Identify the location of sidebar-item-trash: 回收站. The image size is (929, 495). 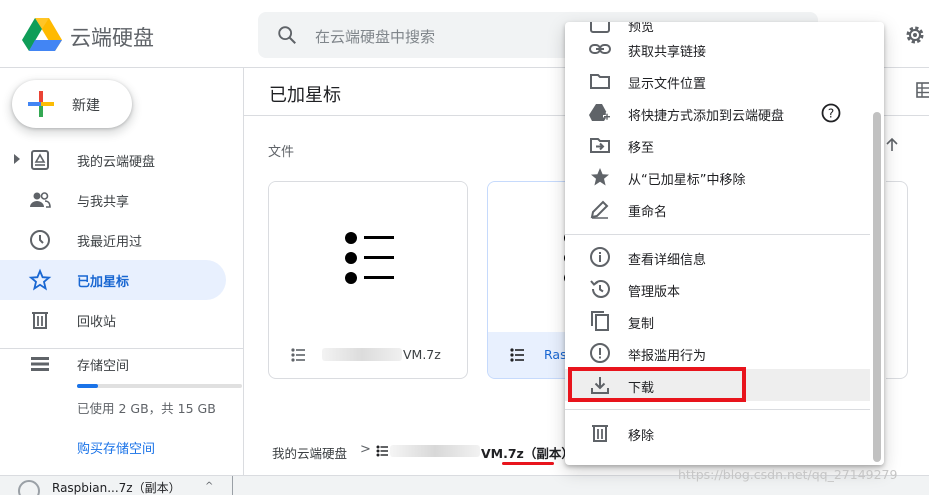
(113, 320).